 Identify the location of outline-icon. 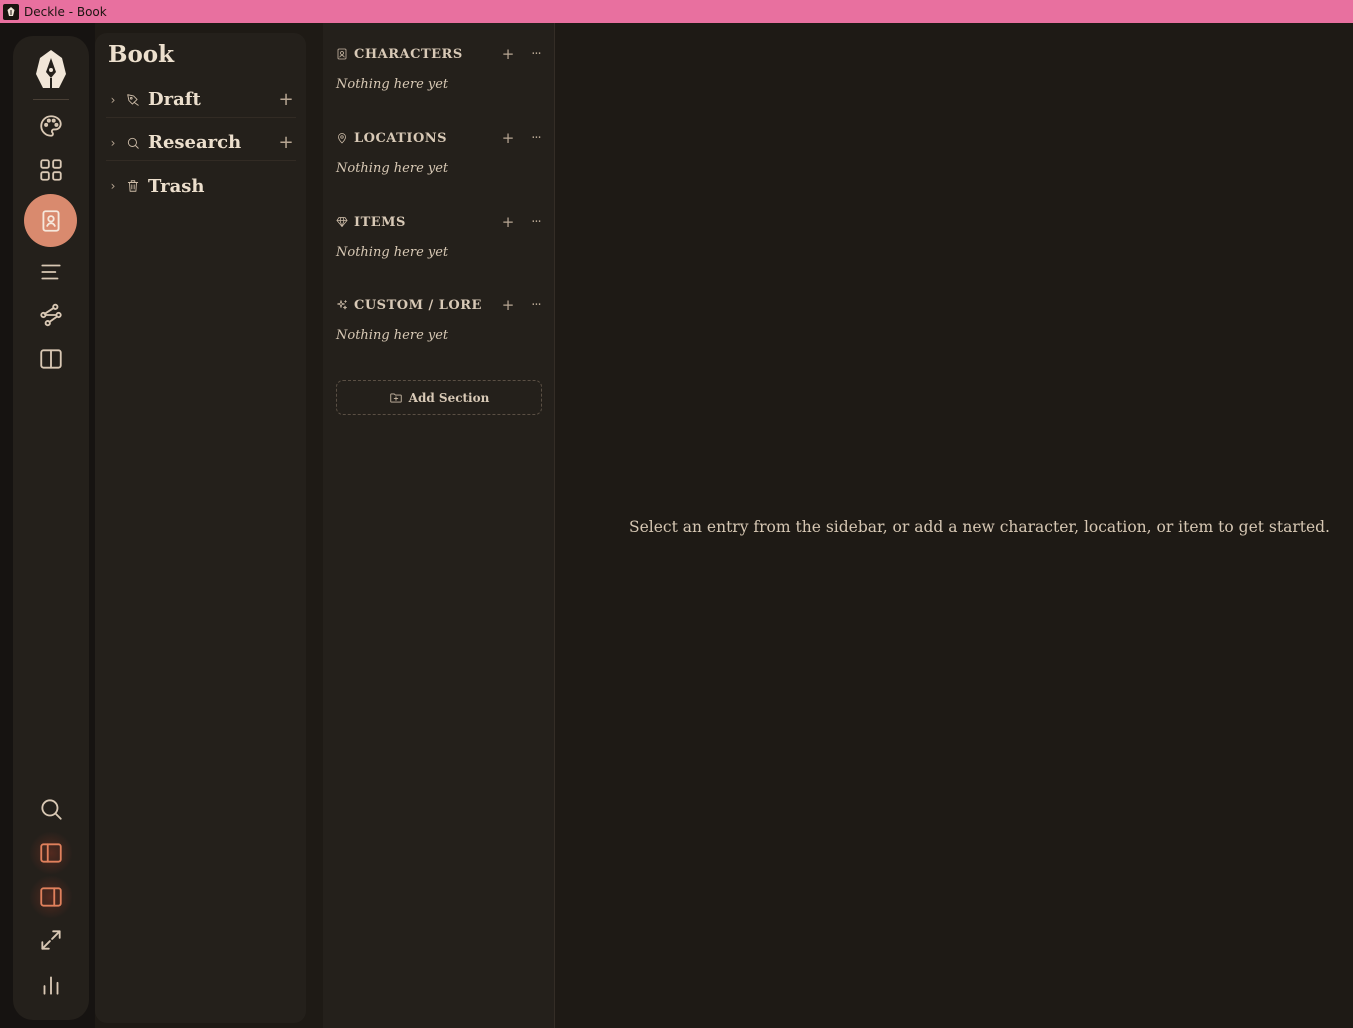
(51, 272).